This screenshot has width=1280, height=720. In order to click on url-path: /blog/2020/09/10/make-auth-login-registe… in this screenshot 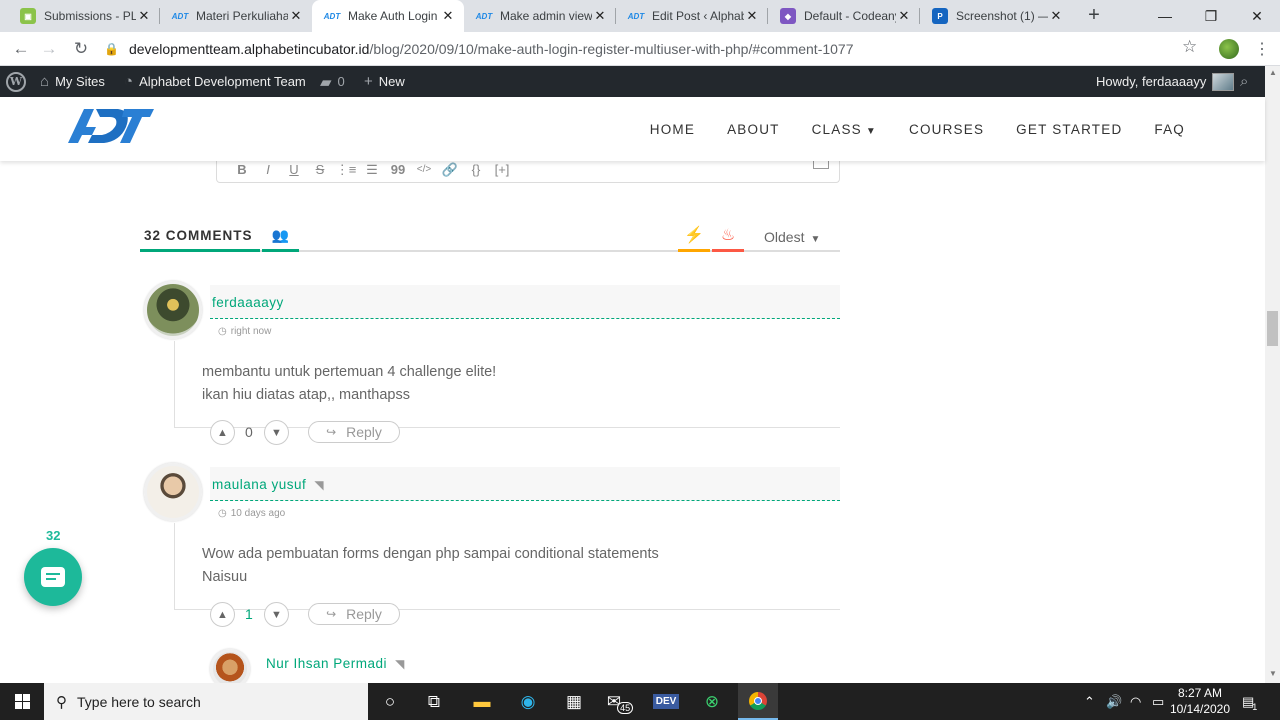, I will do `click(611, 49)`.